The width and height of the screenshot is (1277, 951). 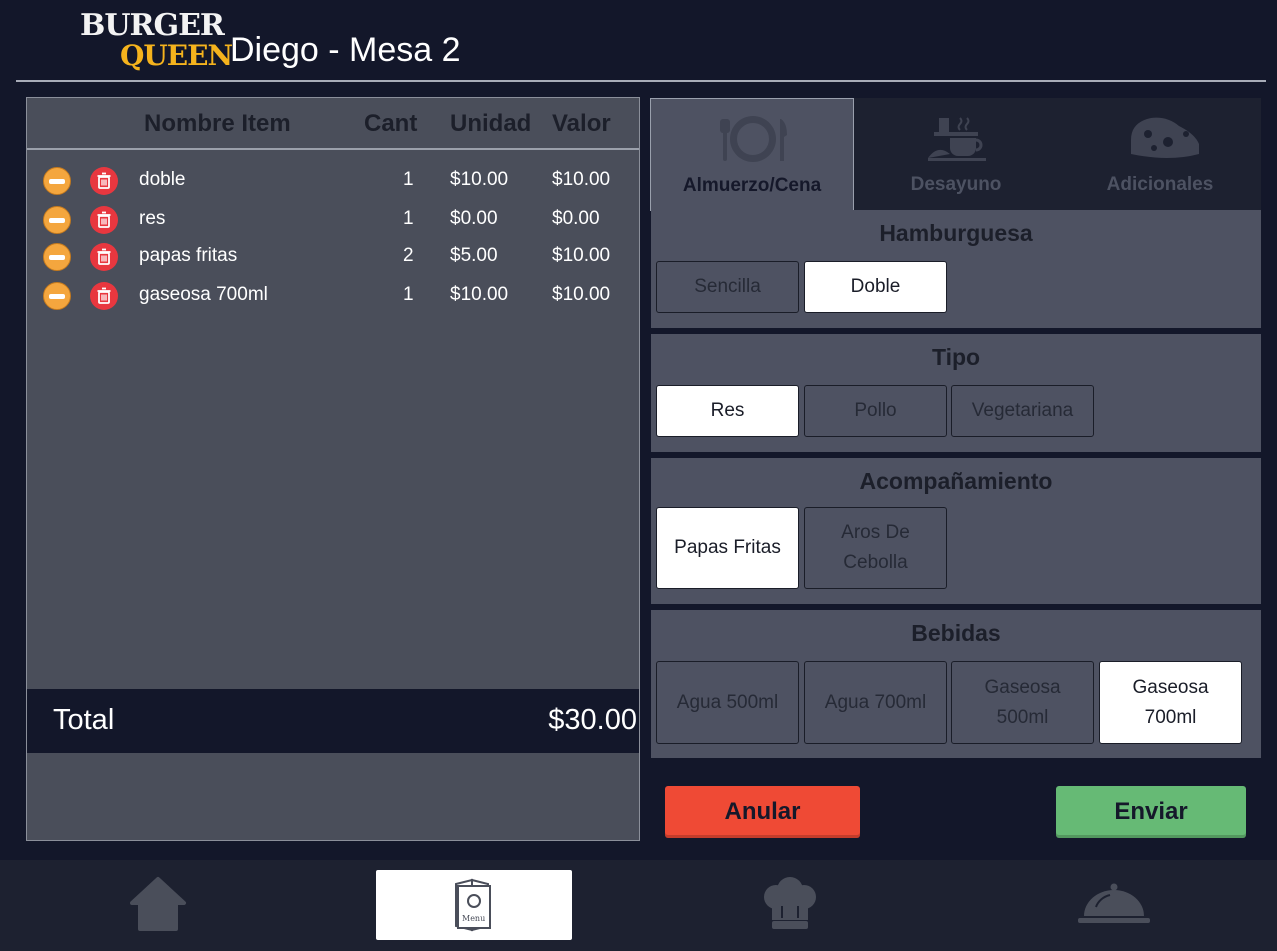 I want to click on nav-serve, so click(x=1114, y=905).